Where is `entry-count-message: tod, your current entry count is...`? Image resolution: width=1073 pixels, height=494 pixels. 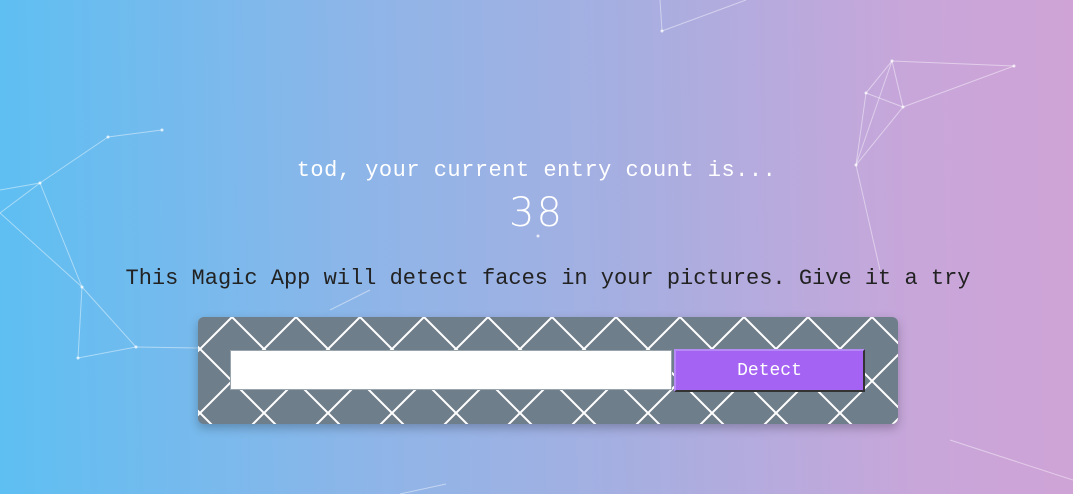
entry-count-message: tod, your current entry count is... is located at coordinates (536, 170).